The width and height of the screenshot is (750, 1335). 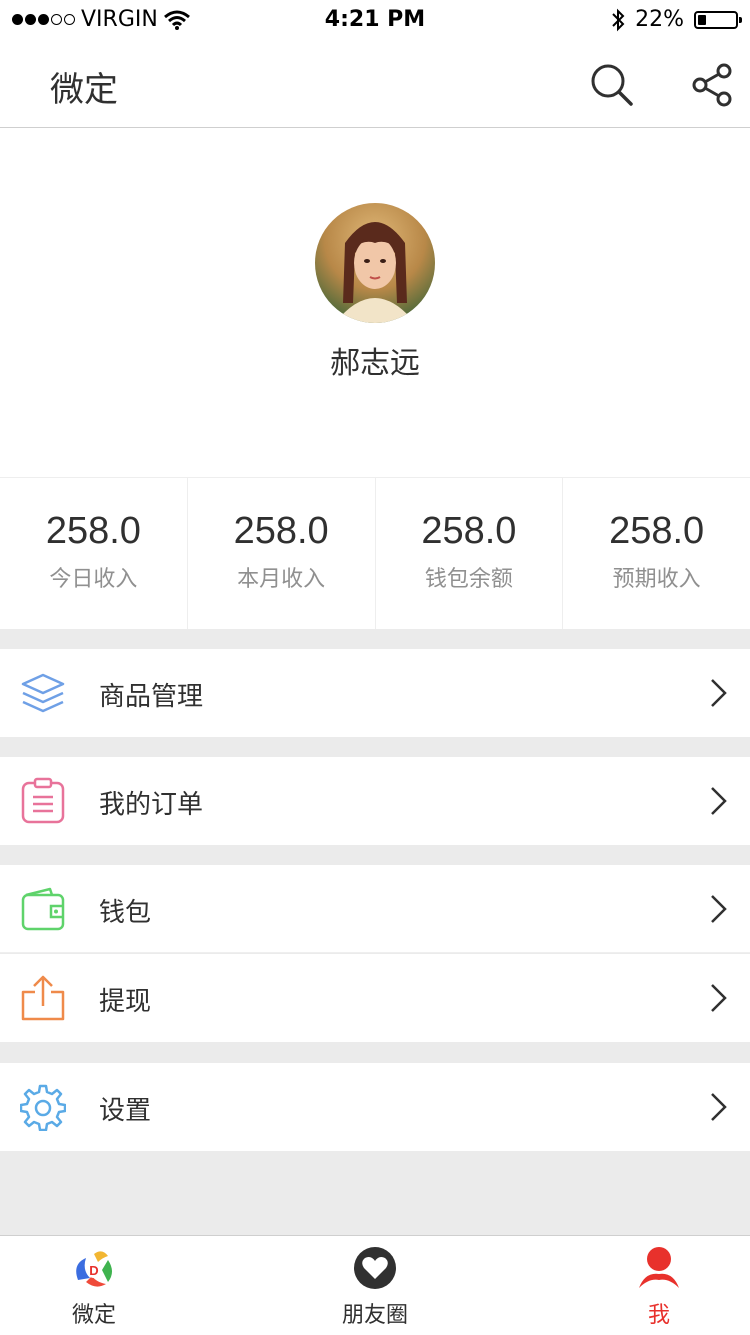 What do you see at coordinates (375, 801) in the screenshot?
I see `menu-item-my-orders: 我的订单` at bounding box center [375, 801].